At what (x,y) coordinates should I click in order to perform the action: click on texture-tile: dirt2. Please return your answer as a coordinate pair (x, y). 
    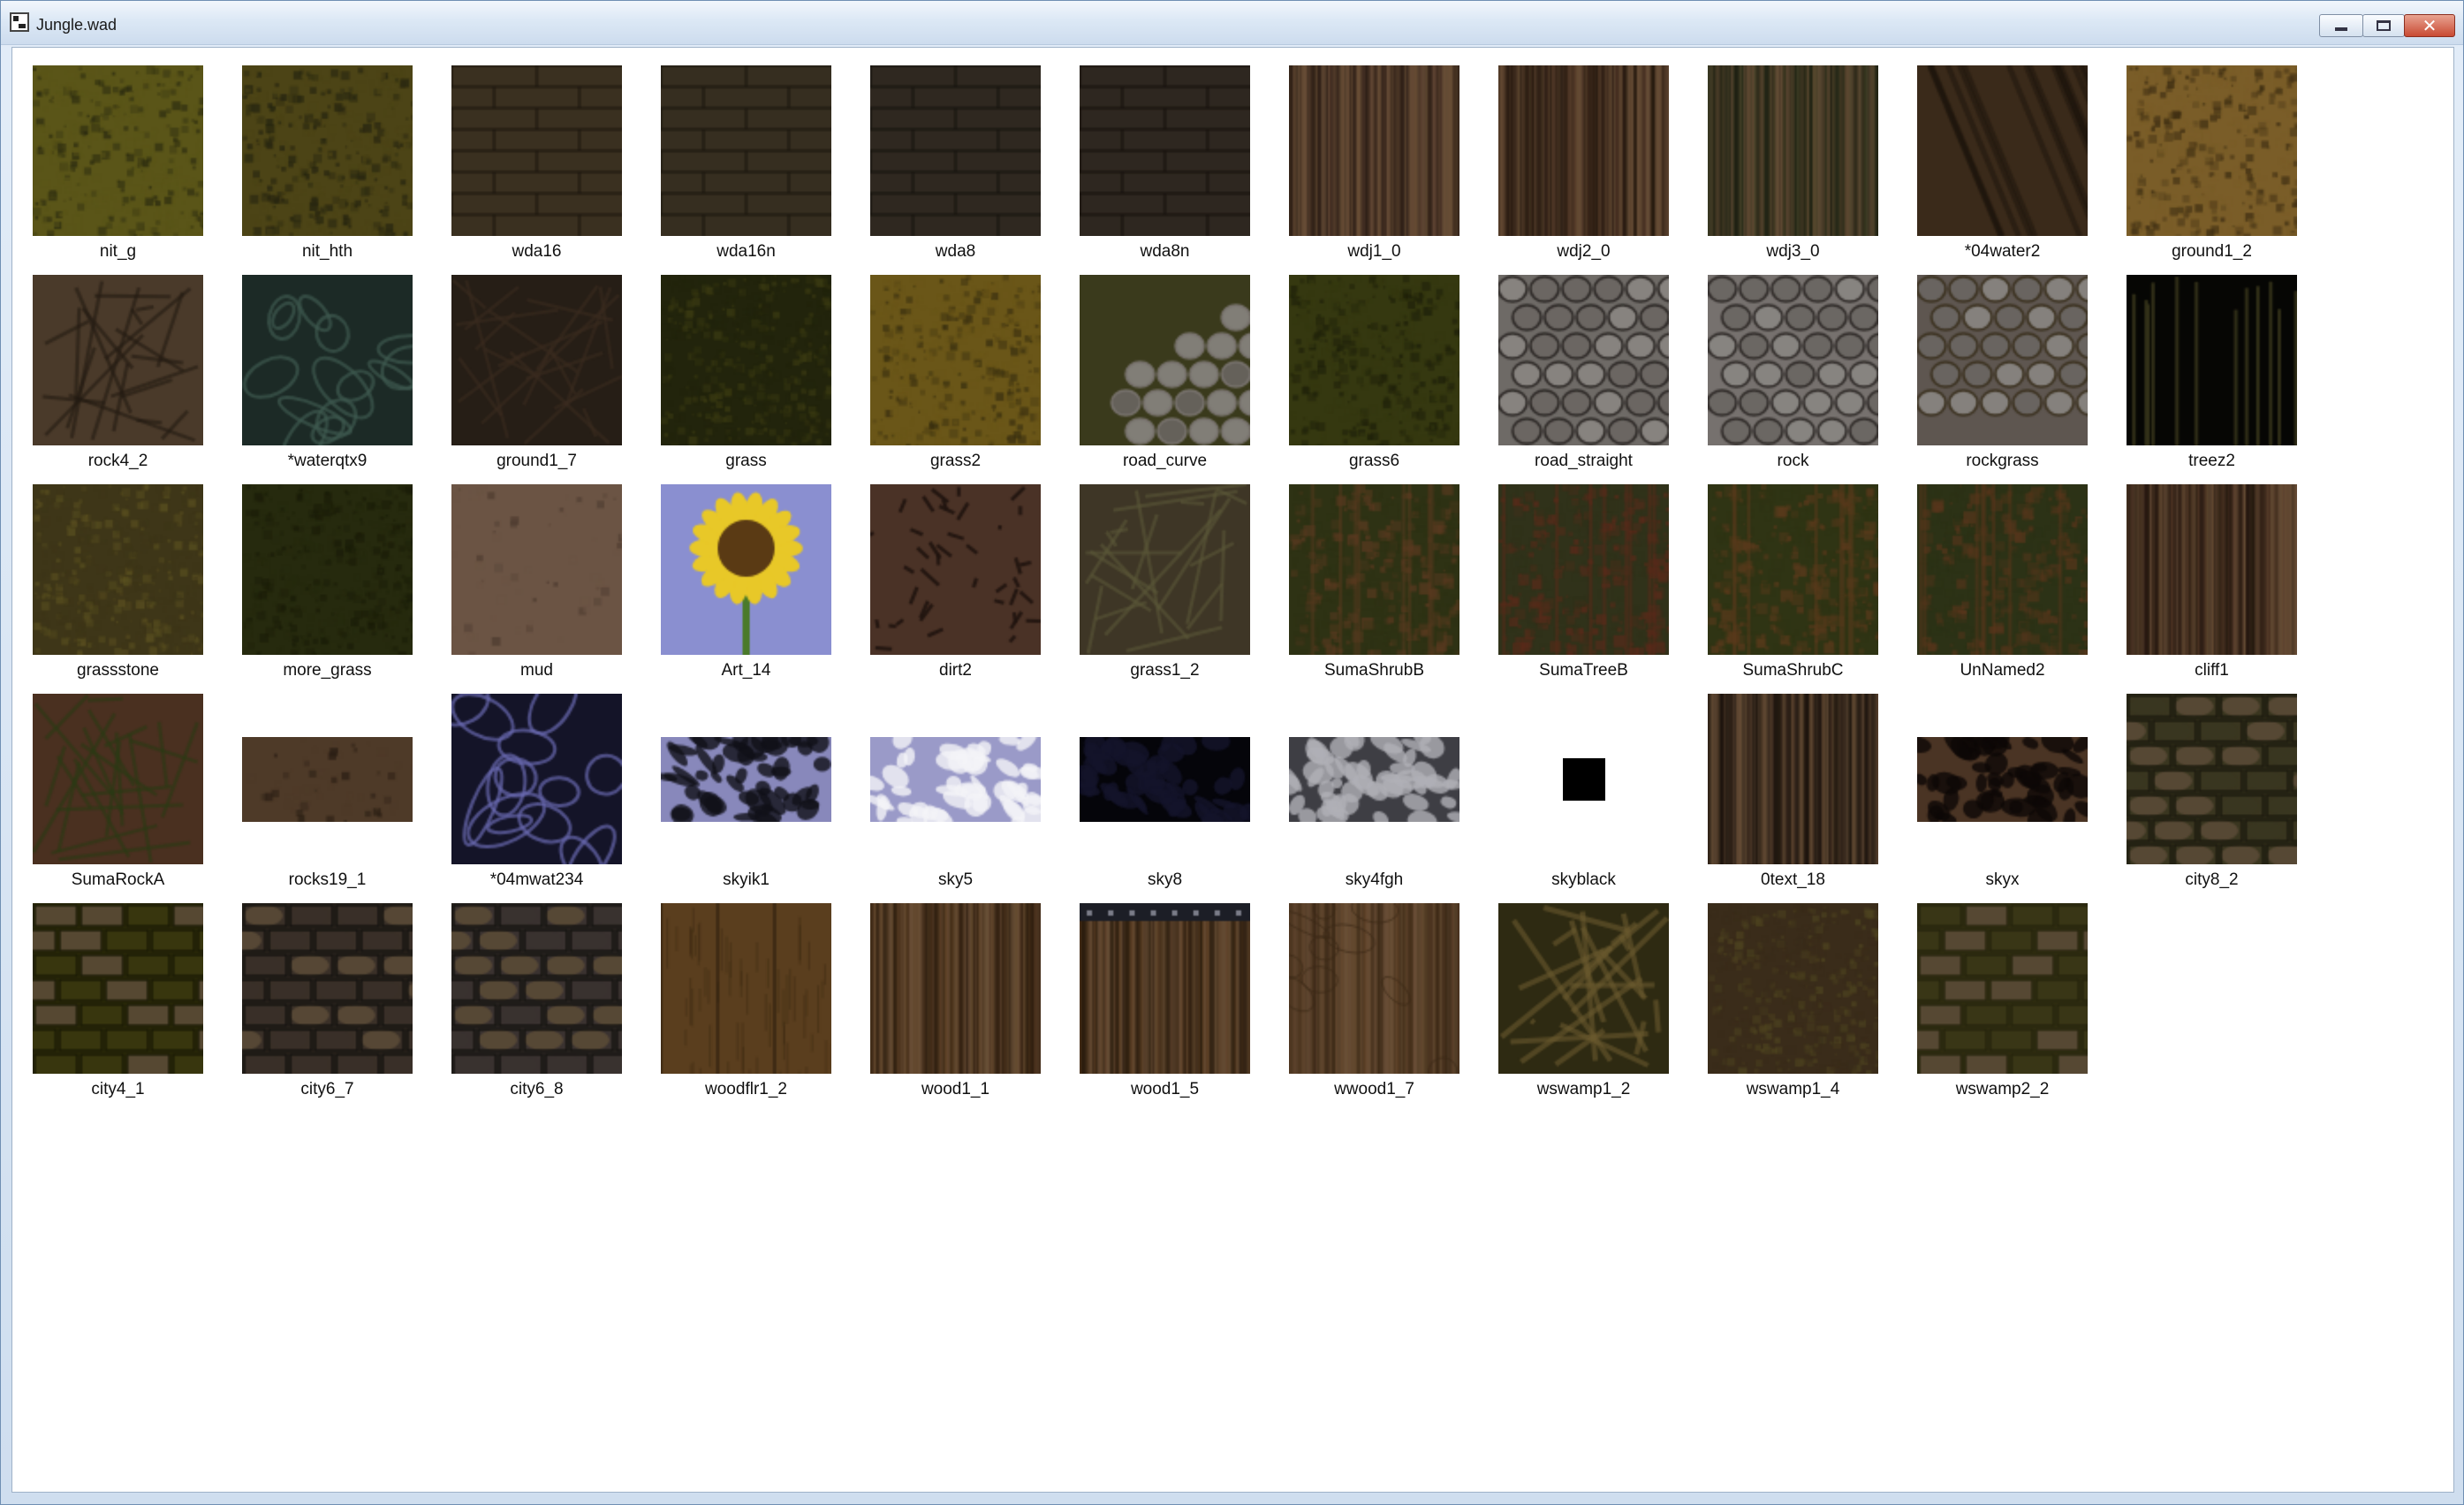
    Looking at the image, I should click on (955, 589).